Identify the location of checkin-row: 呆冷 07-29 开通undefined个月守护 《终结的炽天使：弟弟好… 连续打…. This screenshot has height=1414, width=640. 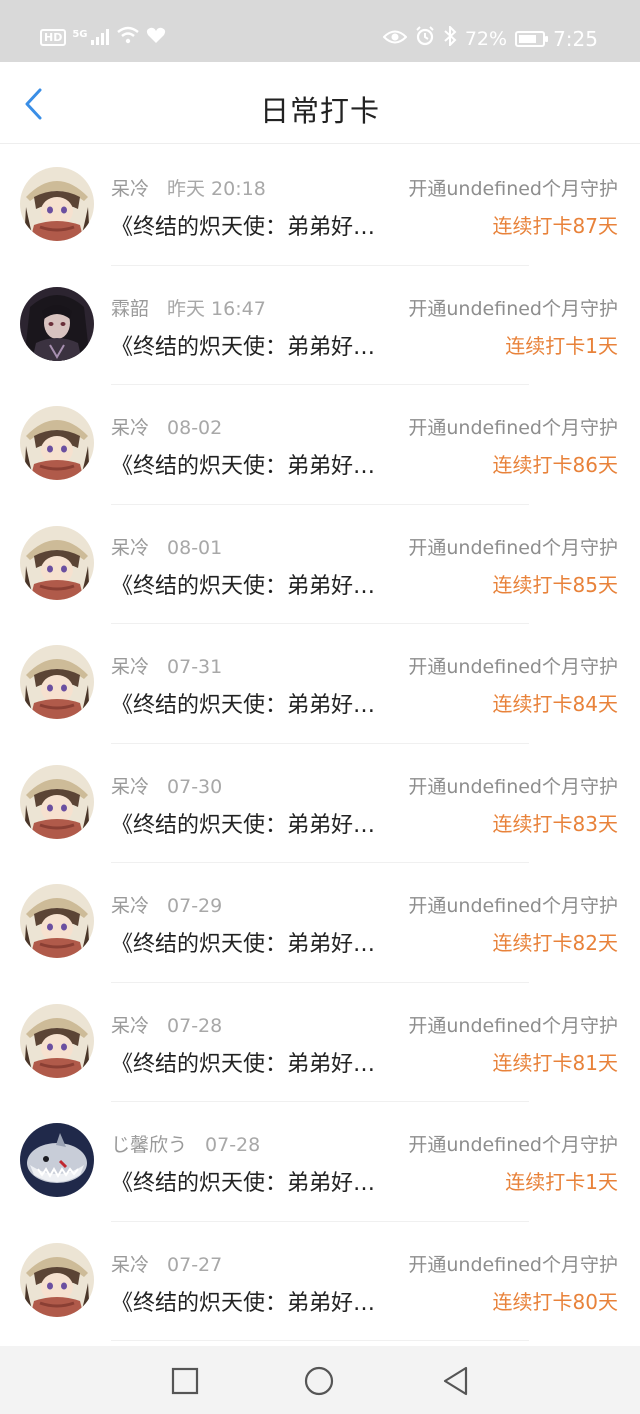
(320, 923).